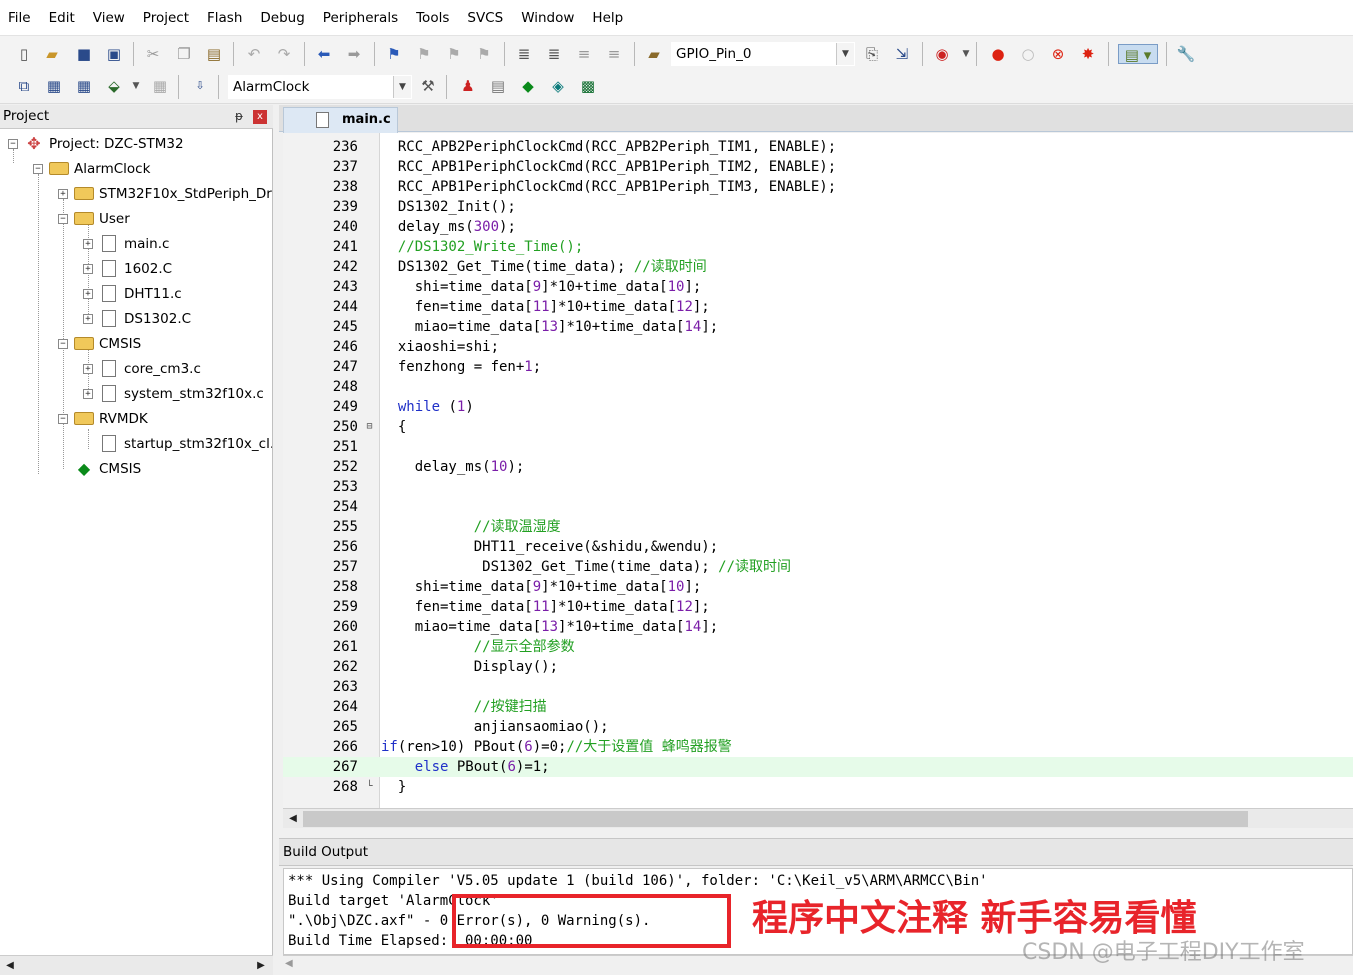 The height and width of the screenshot is (975, 1353). Describe the element at coordinates (254, 54) in the screenshot. I see `undo-icon: ↶` at that location.